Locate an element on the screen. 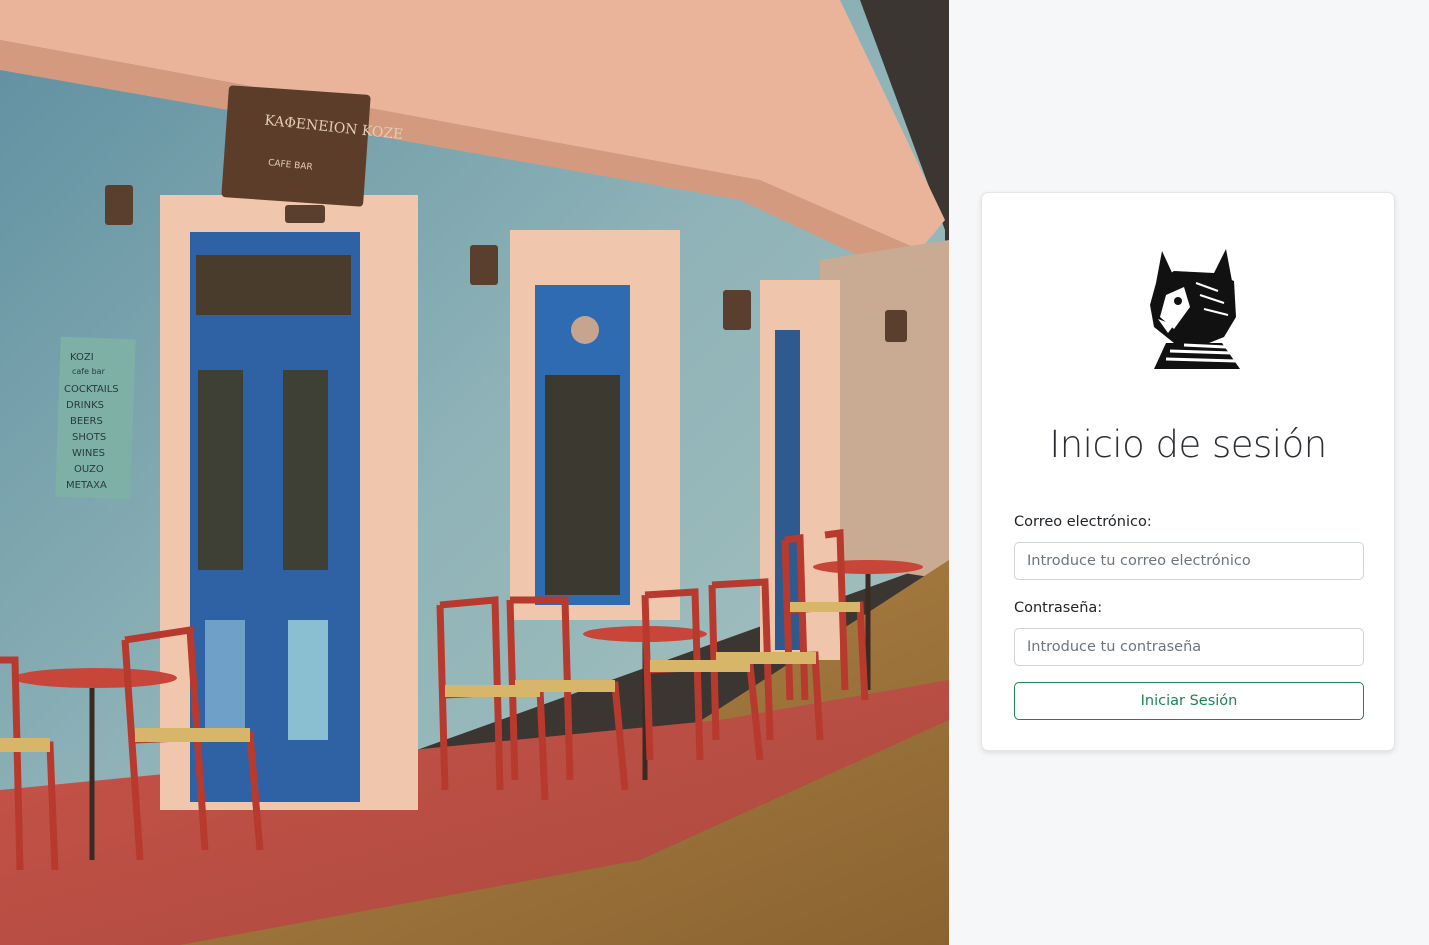 This screenshot has width=1429, height=945. login-title: Inicio de sesión is located at coordinates (1188, 444).